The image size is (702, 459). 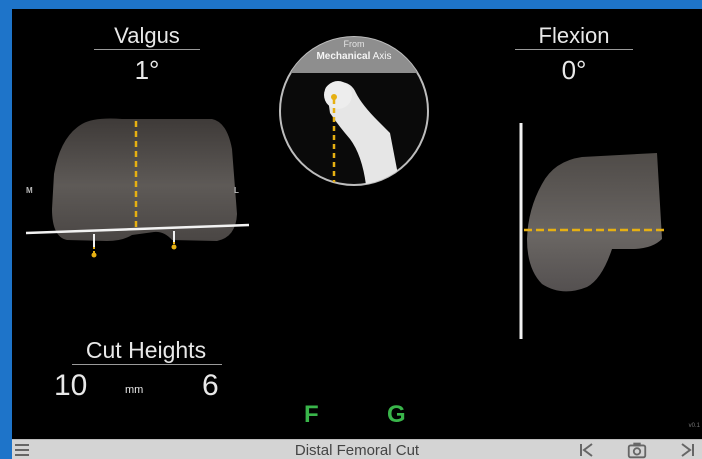 I want to click on cut-height-unit: mm, so click(x=134, y=390).